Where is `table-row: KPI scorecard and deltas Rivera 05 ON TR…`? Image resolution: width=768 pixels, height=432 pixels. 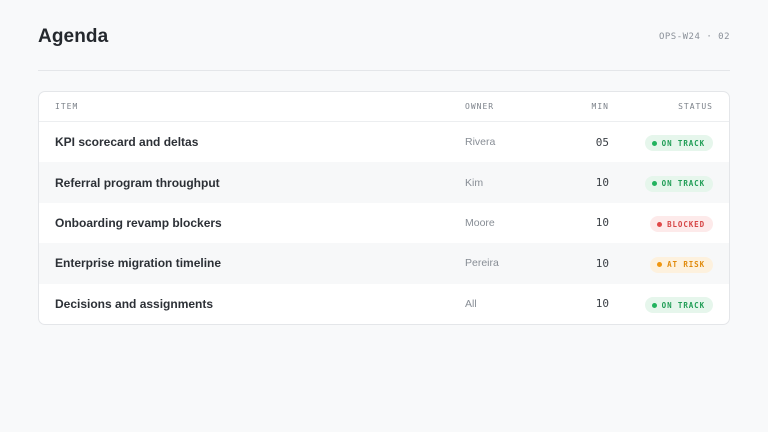
table-row: KPI scorecard and deltas Rivera 05 ON TR… is located at coordinates (384, 142).